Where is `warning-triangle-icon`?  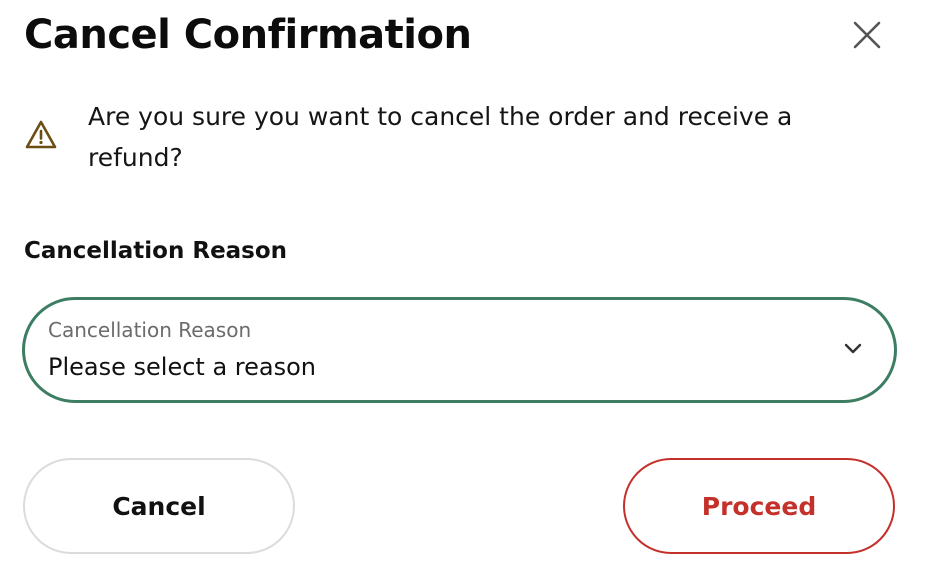
warning-triangle-icon is located at coordinates (41, 135).